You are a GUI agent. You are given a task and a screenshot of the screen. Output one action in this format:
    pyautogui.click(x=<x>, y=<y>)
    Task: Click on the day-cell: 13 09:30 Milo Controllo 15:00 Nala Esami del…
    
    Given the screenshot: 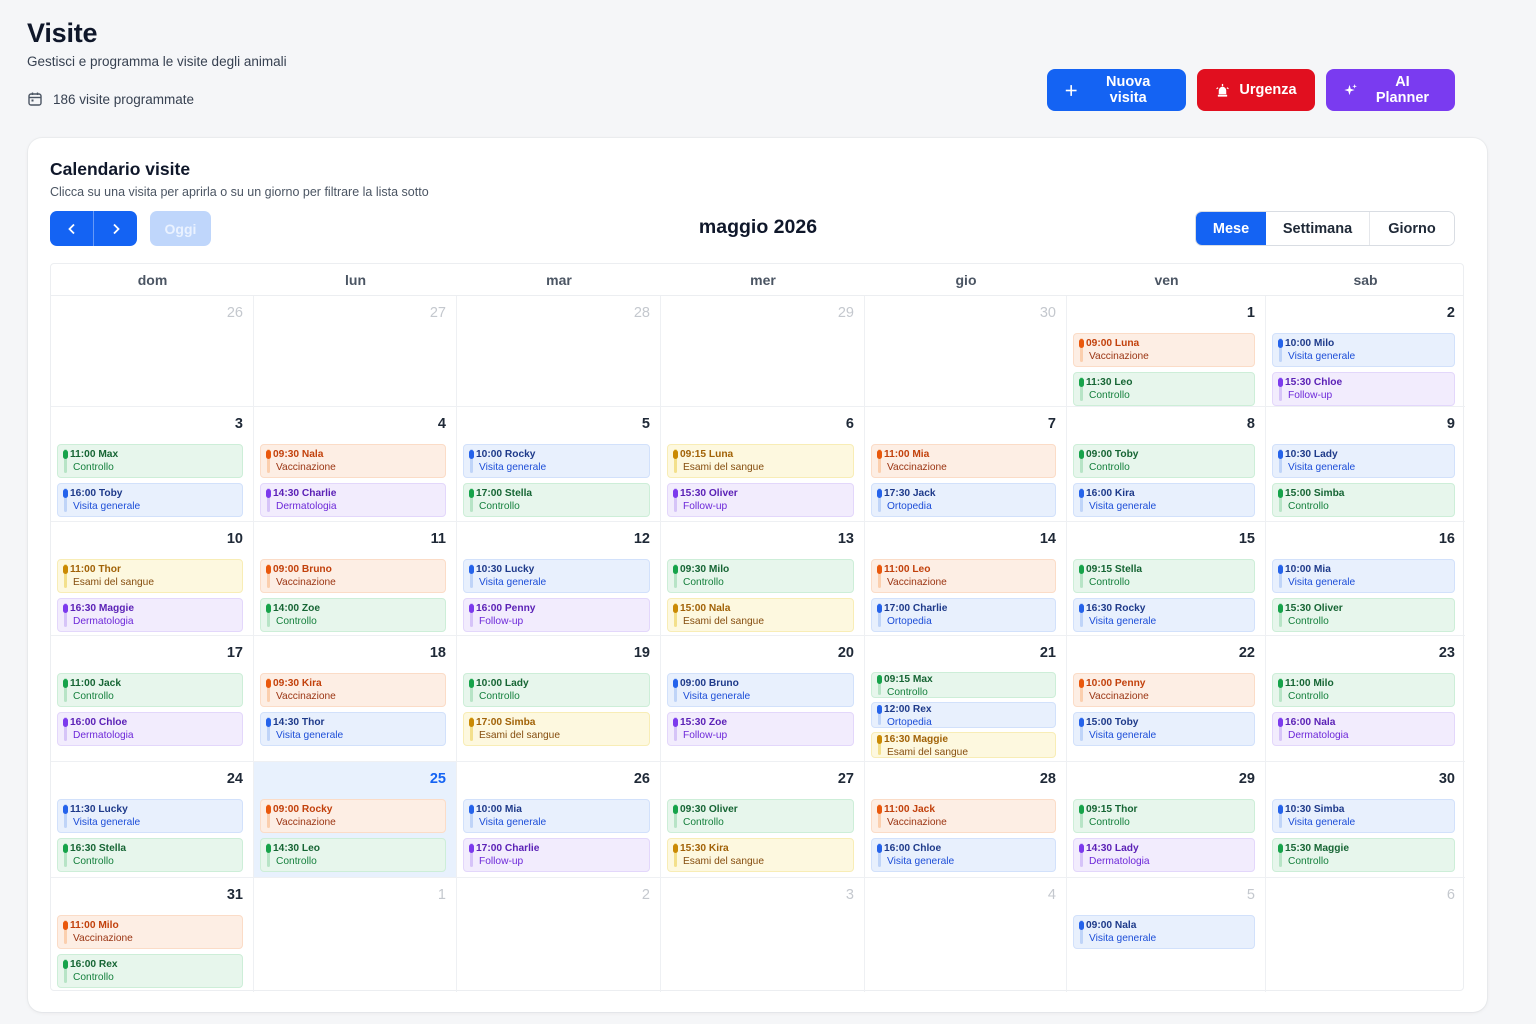 What is the action you would take?
    pyautogui.click(x=763, y=579)
    